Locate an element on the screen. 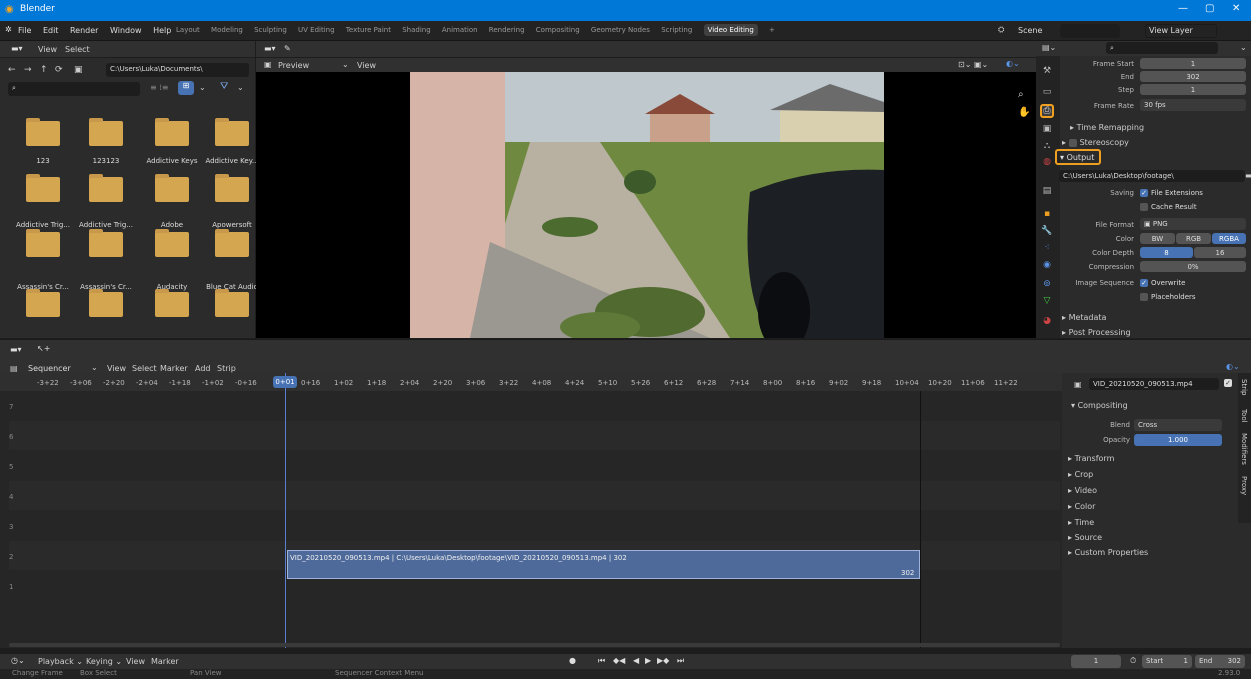 The height and width of the screenshot is (679, 1251). view-layer-field is located at coordinates (1181, 31).